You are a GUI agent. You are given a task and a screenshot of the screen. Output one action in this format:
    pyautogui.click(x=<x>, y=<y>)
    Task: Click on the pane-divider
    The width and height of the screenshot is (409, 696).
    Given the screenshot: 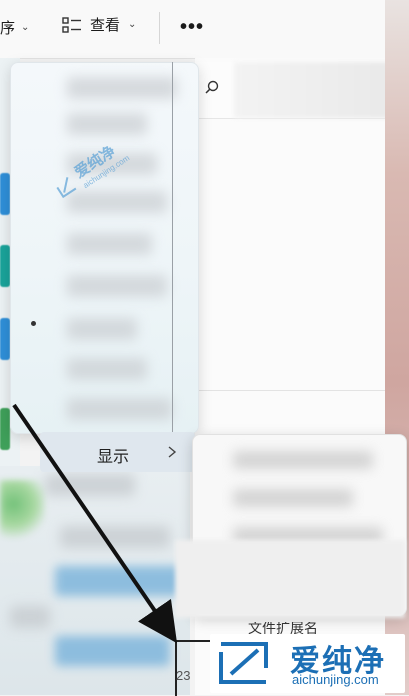 What is the action you would take?
    pyautogui.click(x=290, y=390)
    